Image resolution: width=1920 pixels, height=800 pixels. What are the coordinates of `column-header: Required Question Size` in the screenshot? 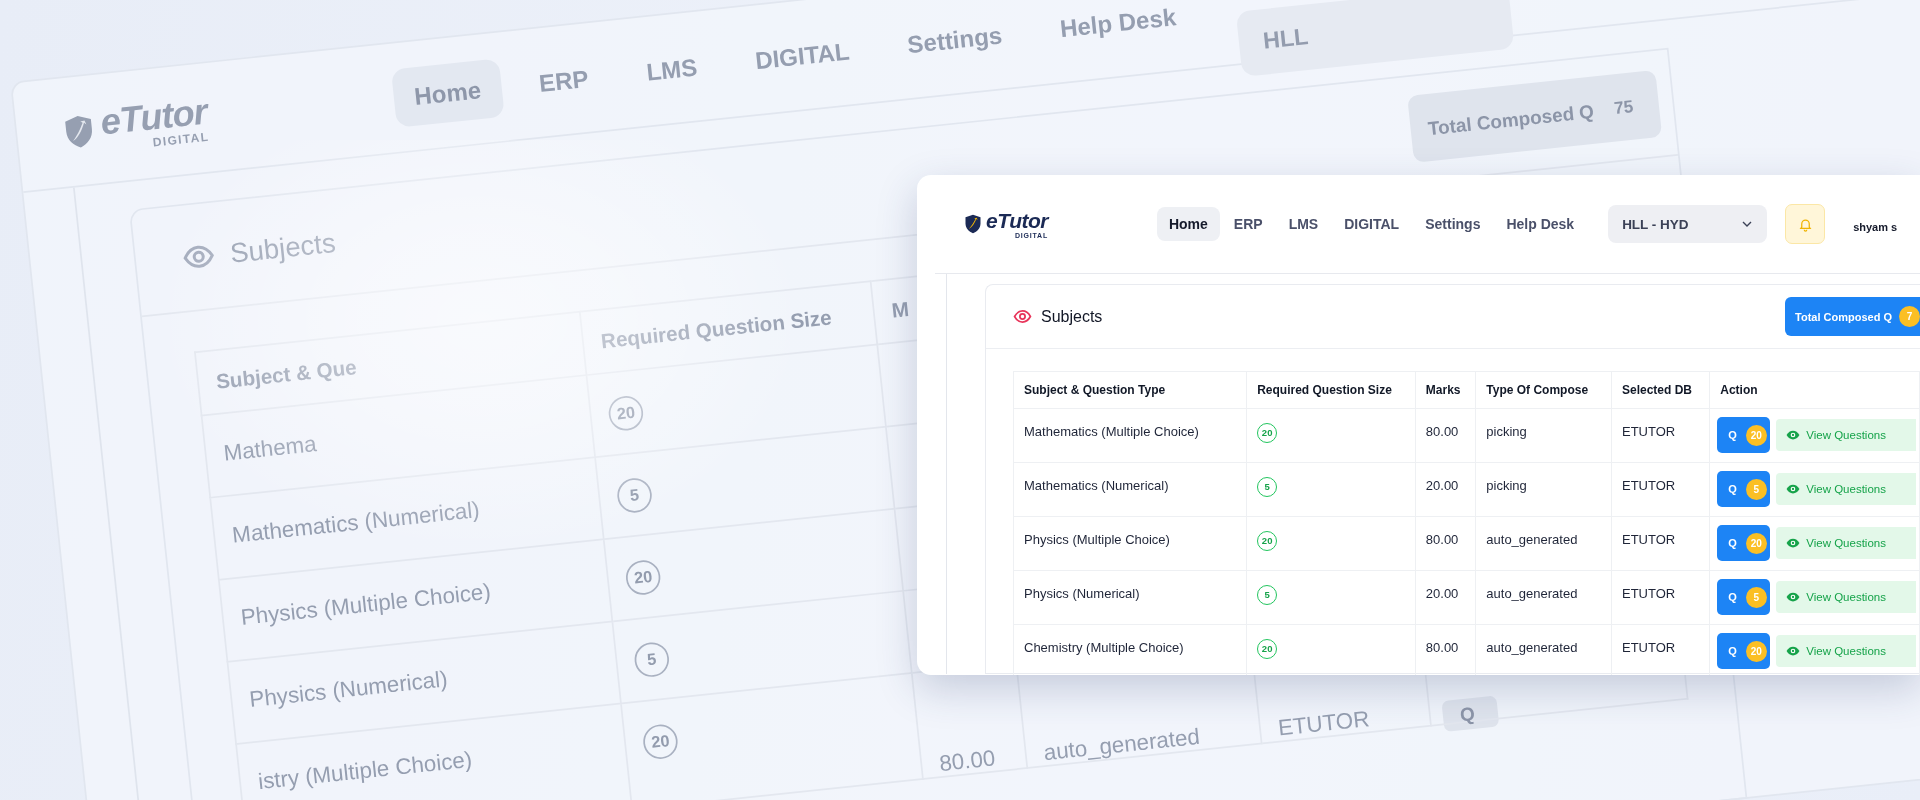 It's located at (1331, 390).